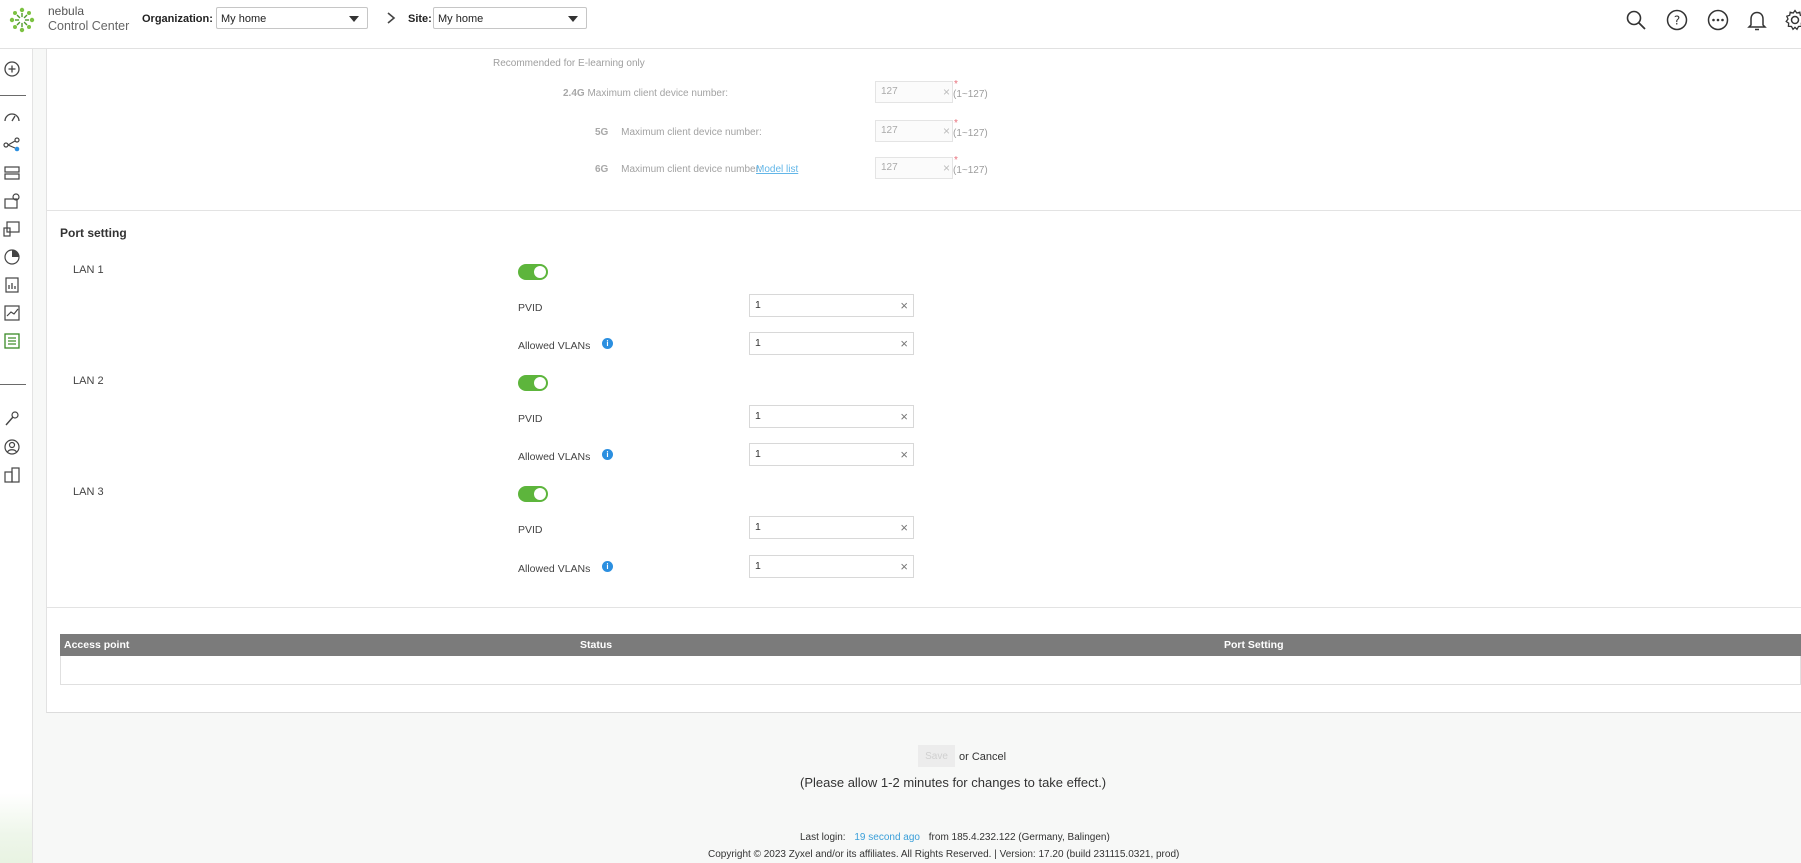 This screenshot has height=863, width=1801. I want to click on search-icon, so click(1636, 20).